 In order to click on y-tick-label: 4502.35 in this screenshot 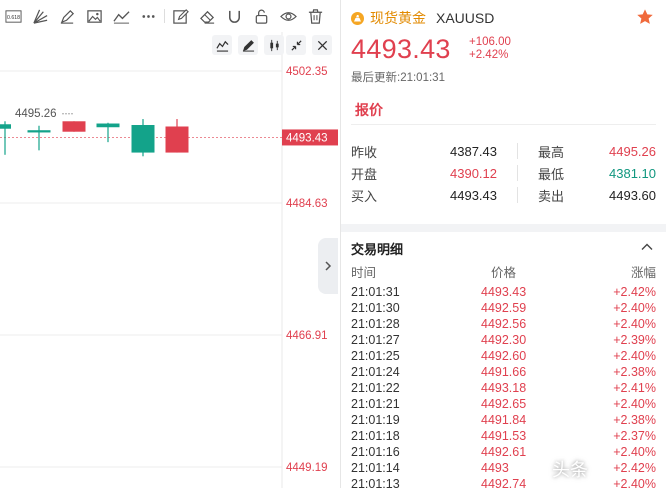, I will do `click(307, 72)`.